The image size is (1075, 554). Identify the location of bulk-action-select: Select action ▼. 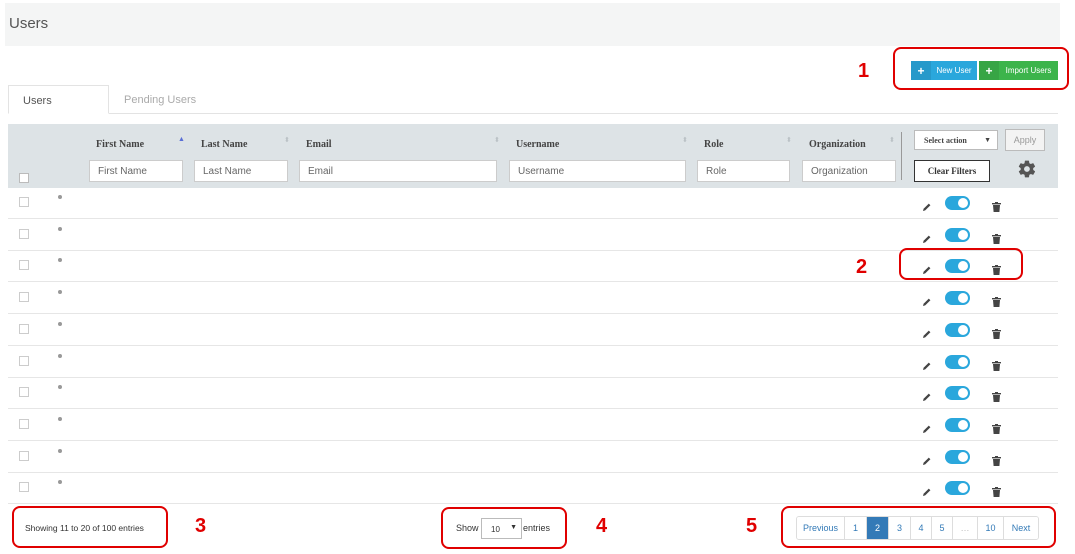
(956, 140).